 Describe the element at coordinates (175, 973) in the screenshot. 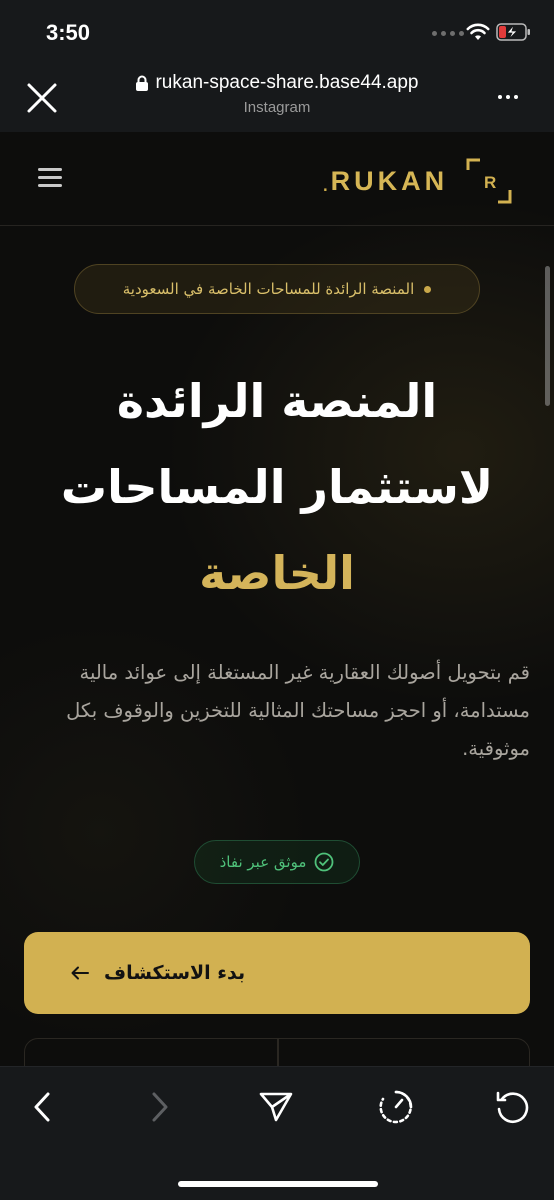

I see `cta-label: بدء الاستكشاف` at that location.